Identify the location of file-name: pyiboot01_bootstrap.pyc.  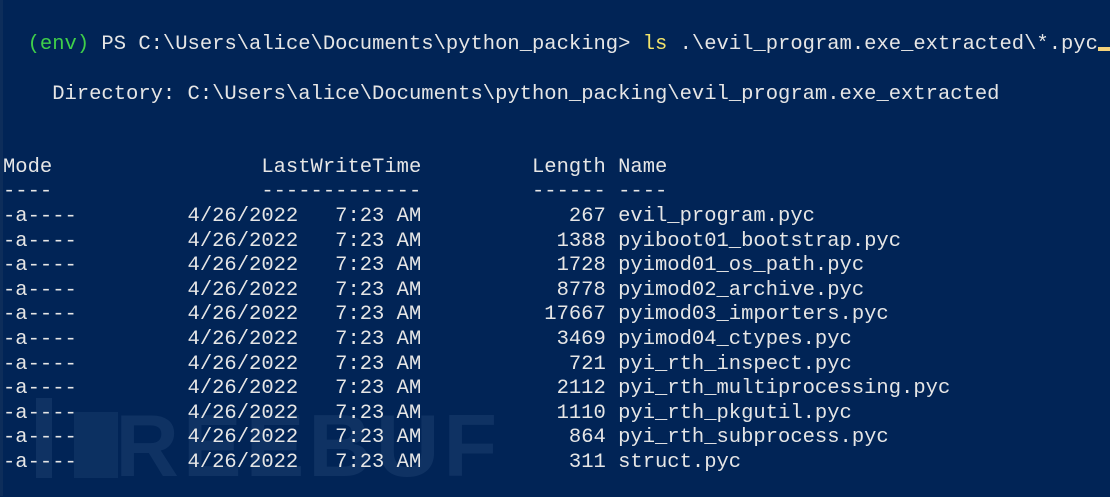
(760, 241).